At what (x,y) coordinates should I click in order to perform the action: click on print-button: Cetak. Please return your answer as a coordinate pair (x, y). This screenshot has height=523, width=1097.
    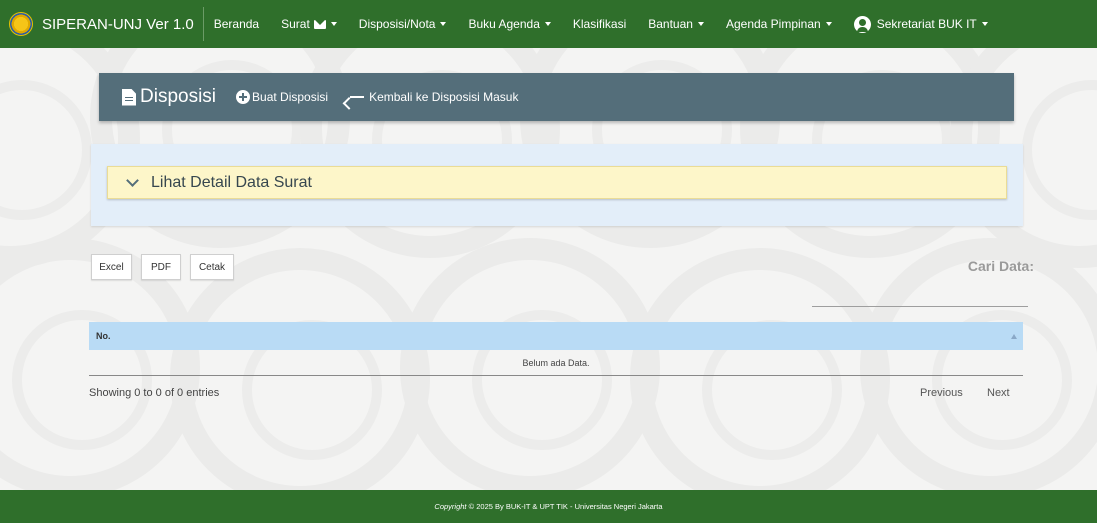
    Looking at the image, I should click on (212, 267).